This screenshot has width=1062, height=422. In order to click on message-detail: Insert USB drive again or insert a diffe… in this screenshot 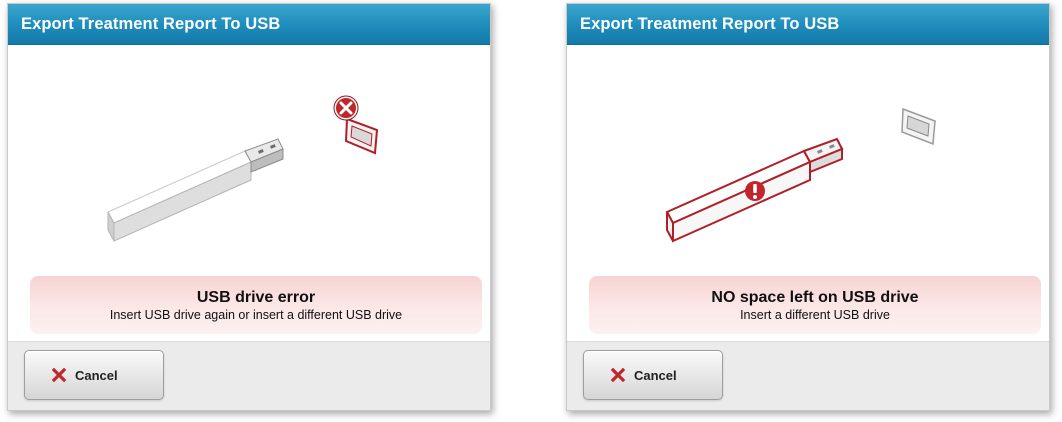, I will do `click(256, 315)`.